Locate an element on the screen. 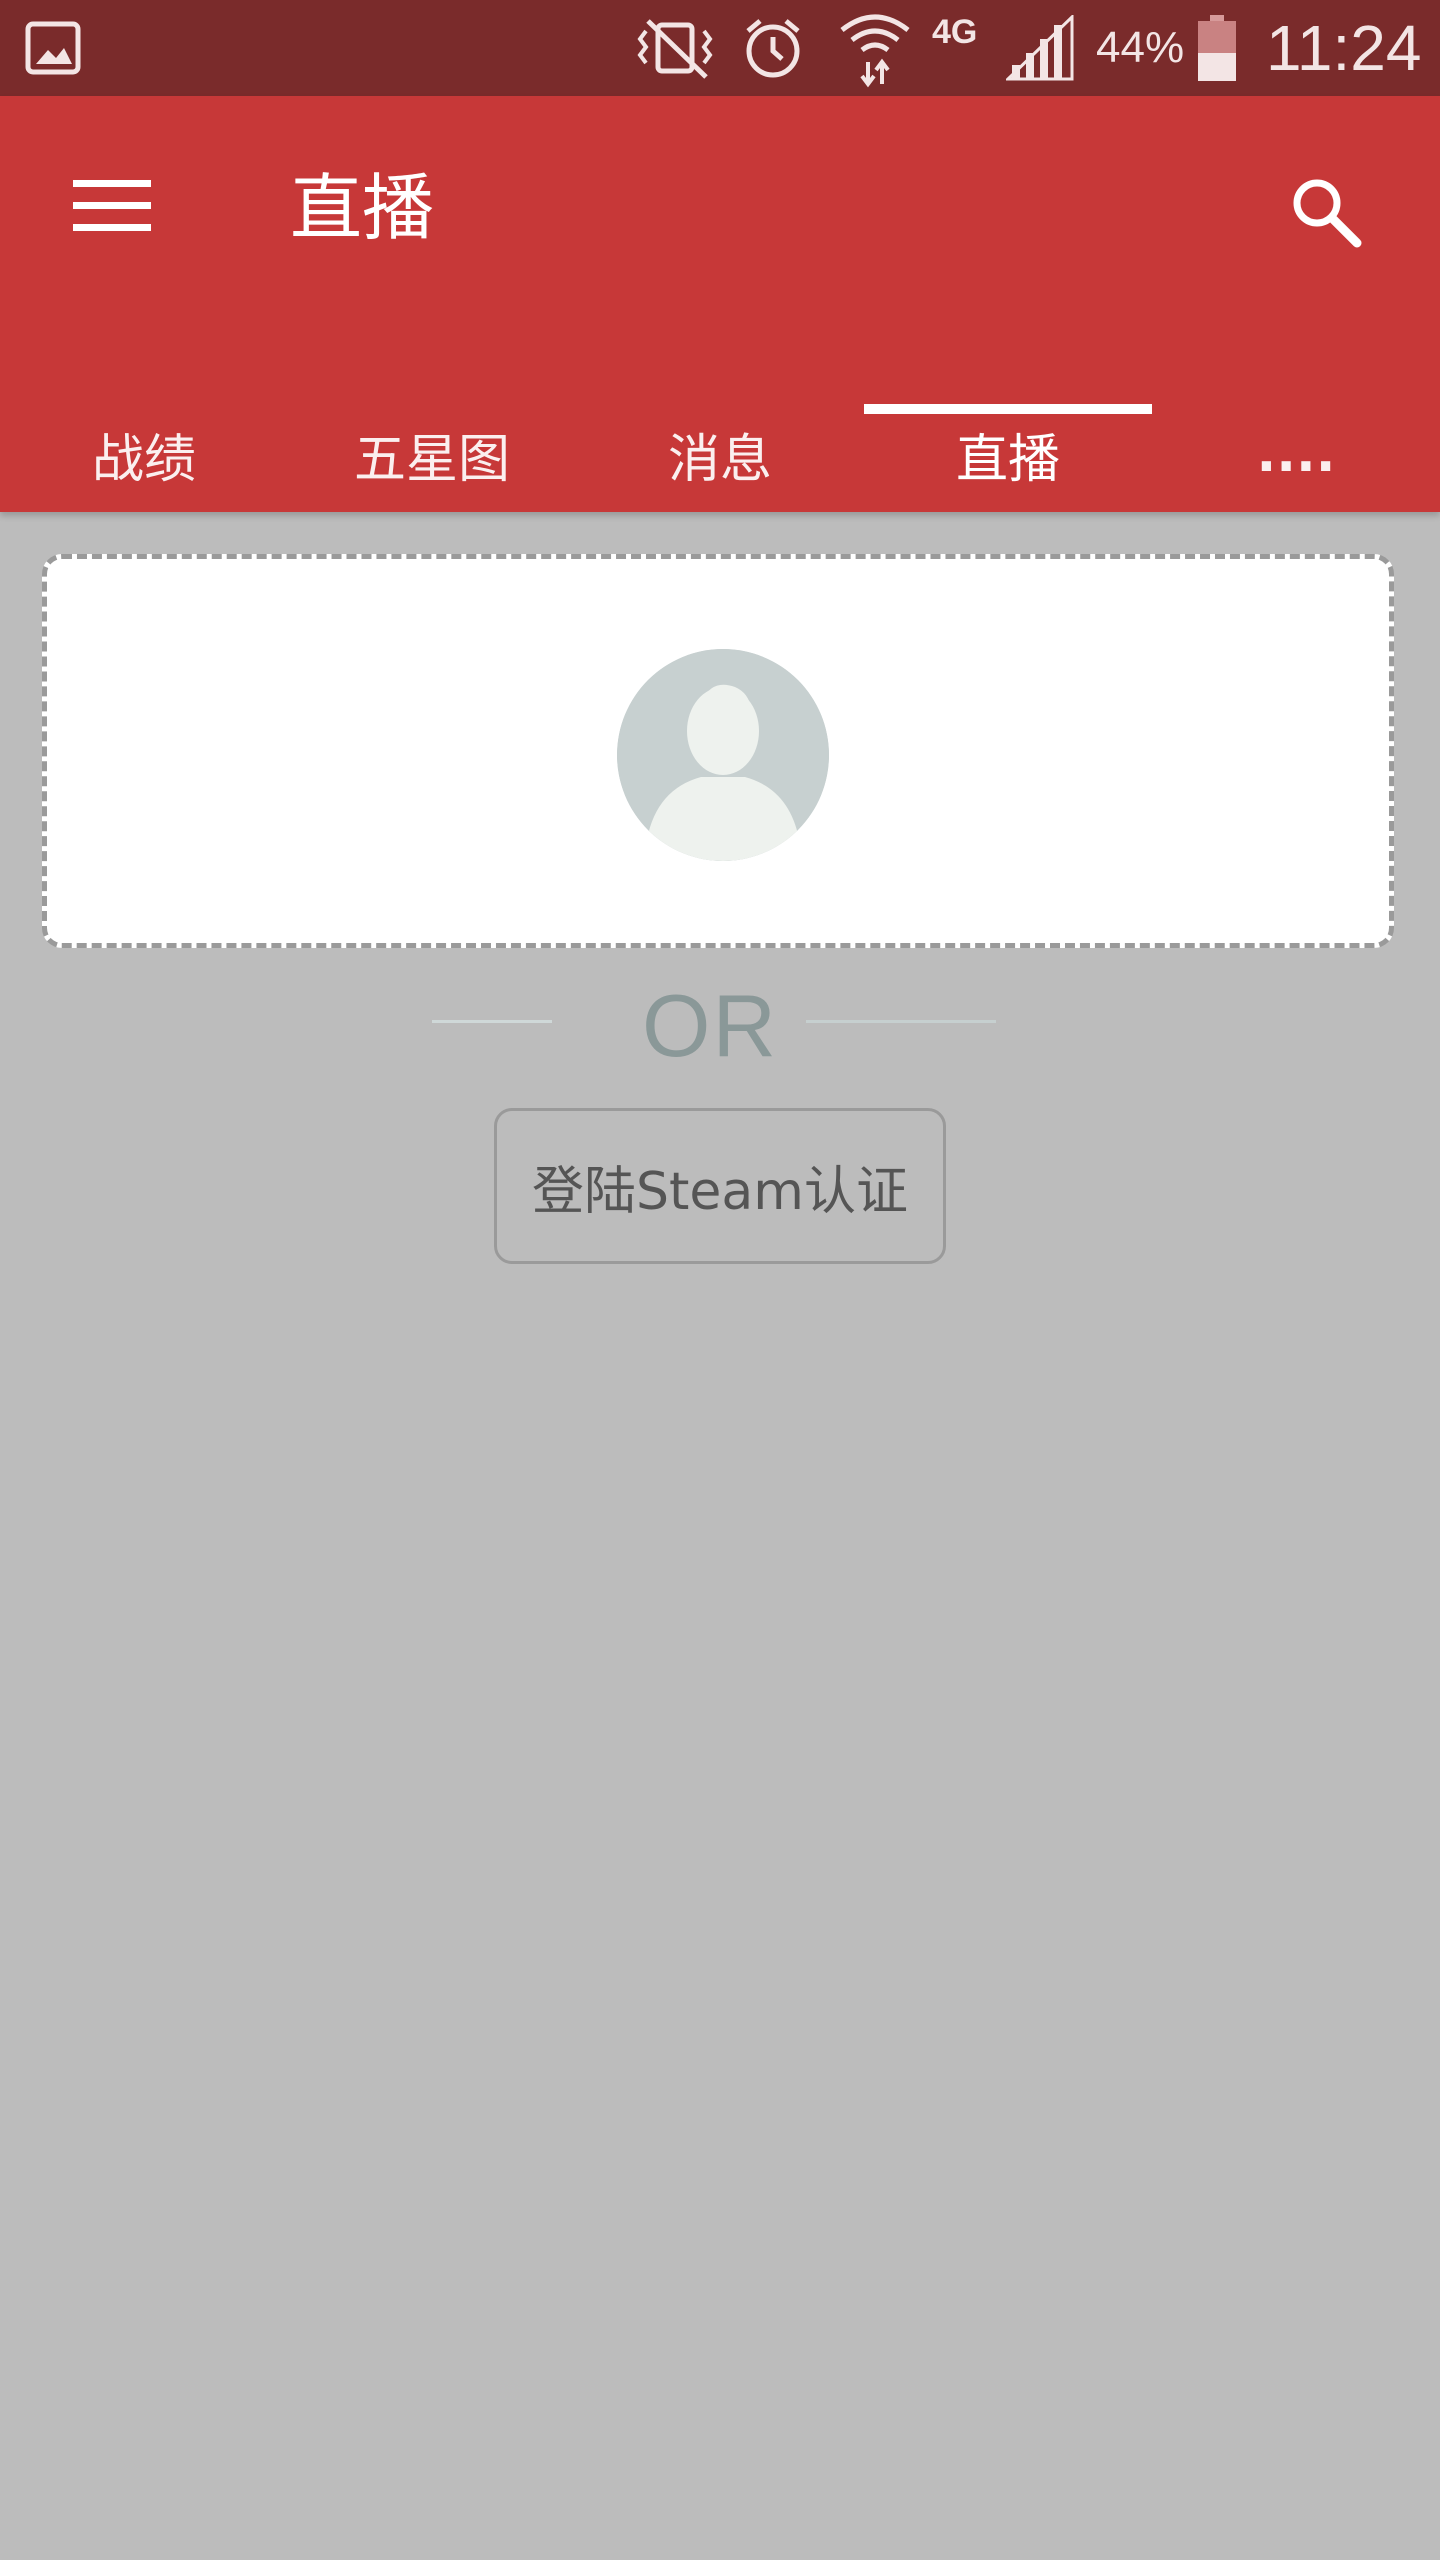 This screenshot has height=2560, width=1440. page-title: 直播 is located at coordinates (362, 208).